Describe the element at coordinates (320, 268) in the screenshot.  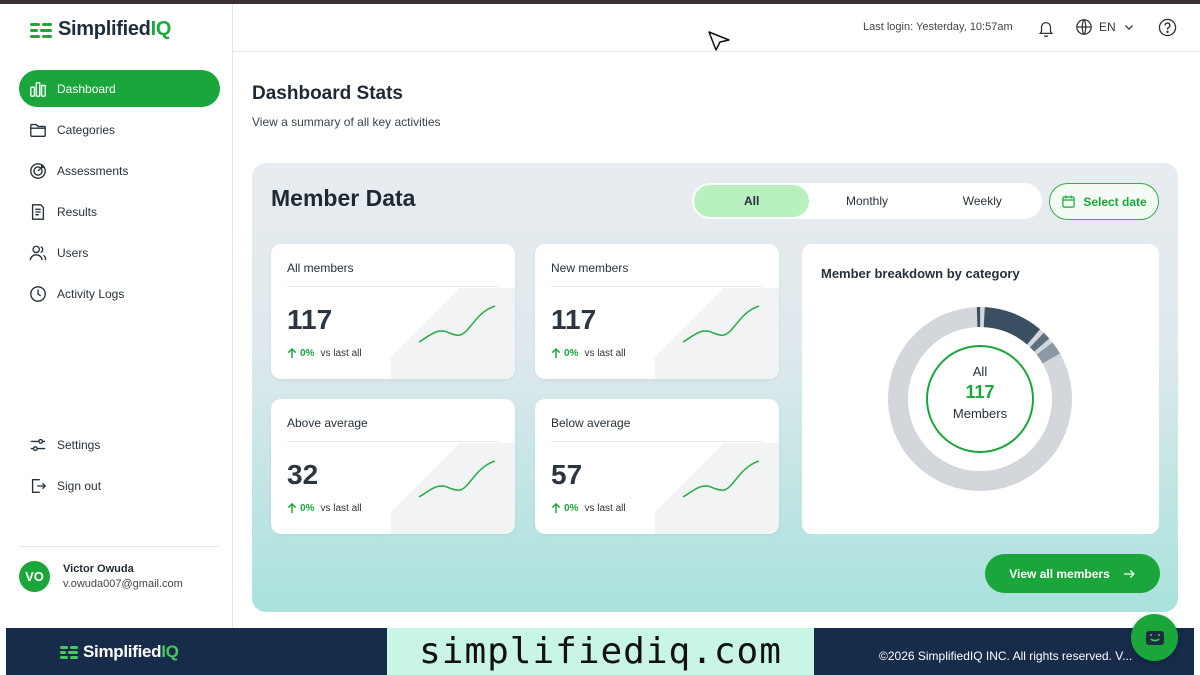
I see `card-title: All members` at that location.